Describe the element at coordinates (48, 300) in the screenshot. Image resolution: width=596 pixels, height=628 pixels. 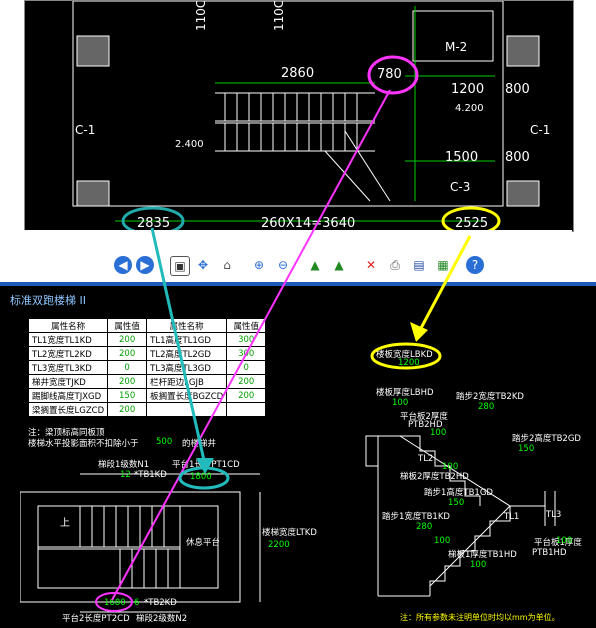
I see `panel-title: 标准双跑楼梯 II` at that location.